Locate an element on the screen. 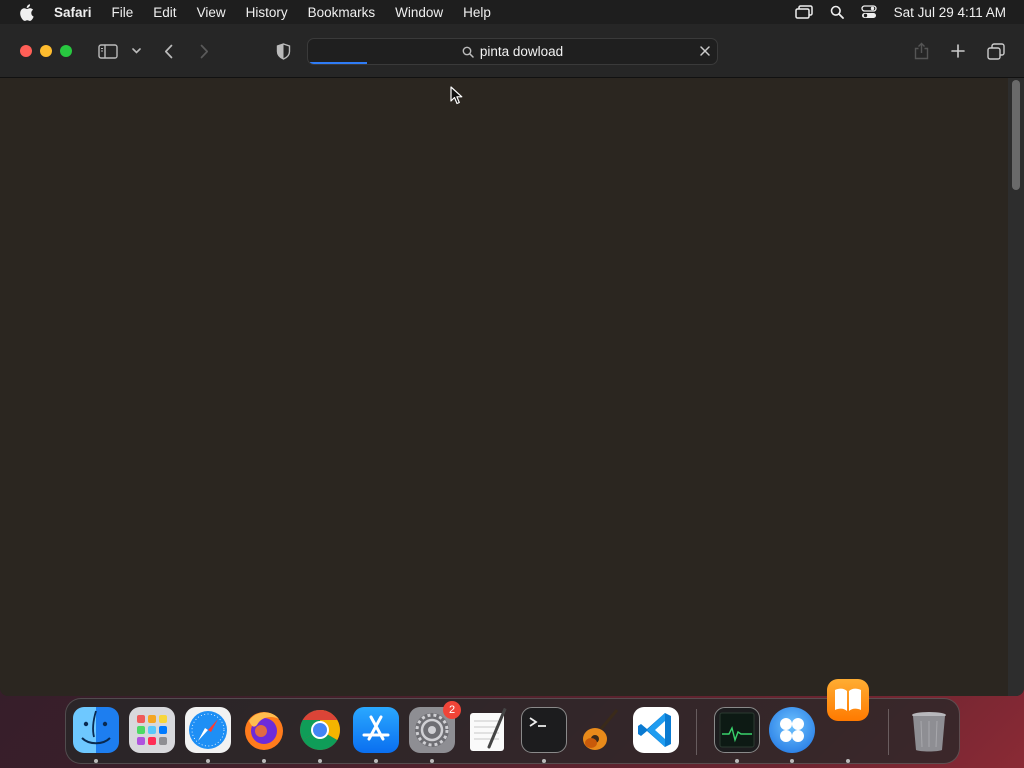  window-zoom-button is located at coordinates (66, 51).